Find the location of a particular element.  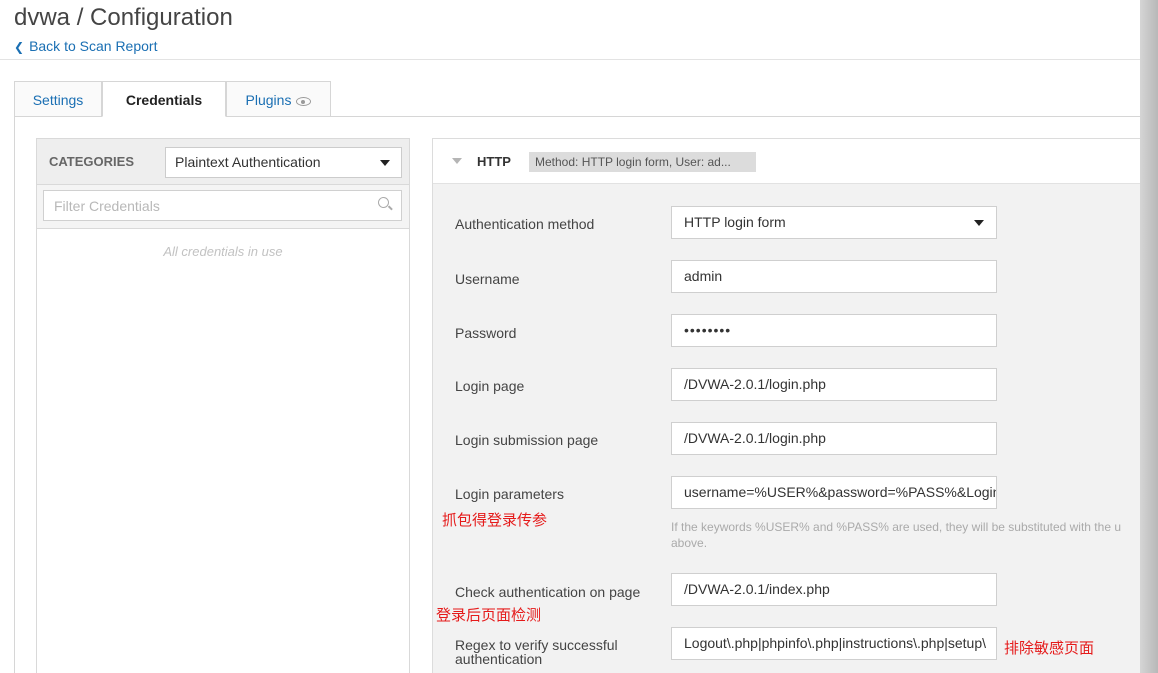

regex-label-line1: Regex to verify successful is located at coordinates (536, 645).